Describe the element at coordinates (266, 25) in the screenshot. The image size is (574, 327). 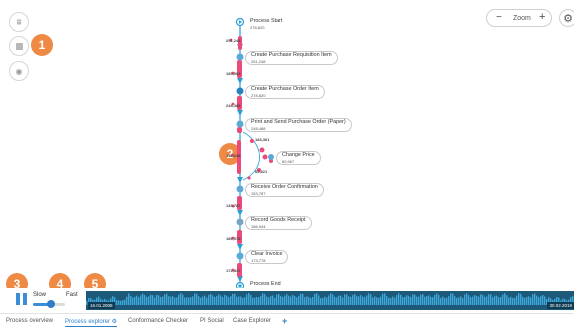
I see `process-start-node: Process Start 278,820` at that location.